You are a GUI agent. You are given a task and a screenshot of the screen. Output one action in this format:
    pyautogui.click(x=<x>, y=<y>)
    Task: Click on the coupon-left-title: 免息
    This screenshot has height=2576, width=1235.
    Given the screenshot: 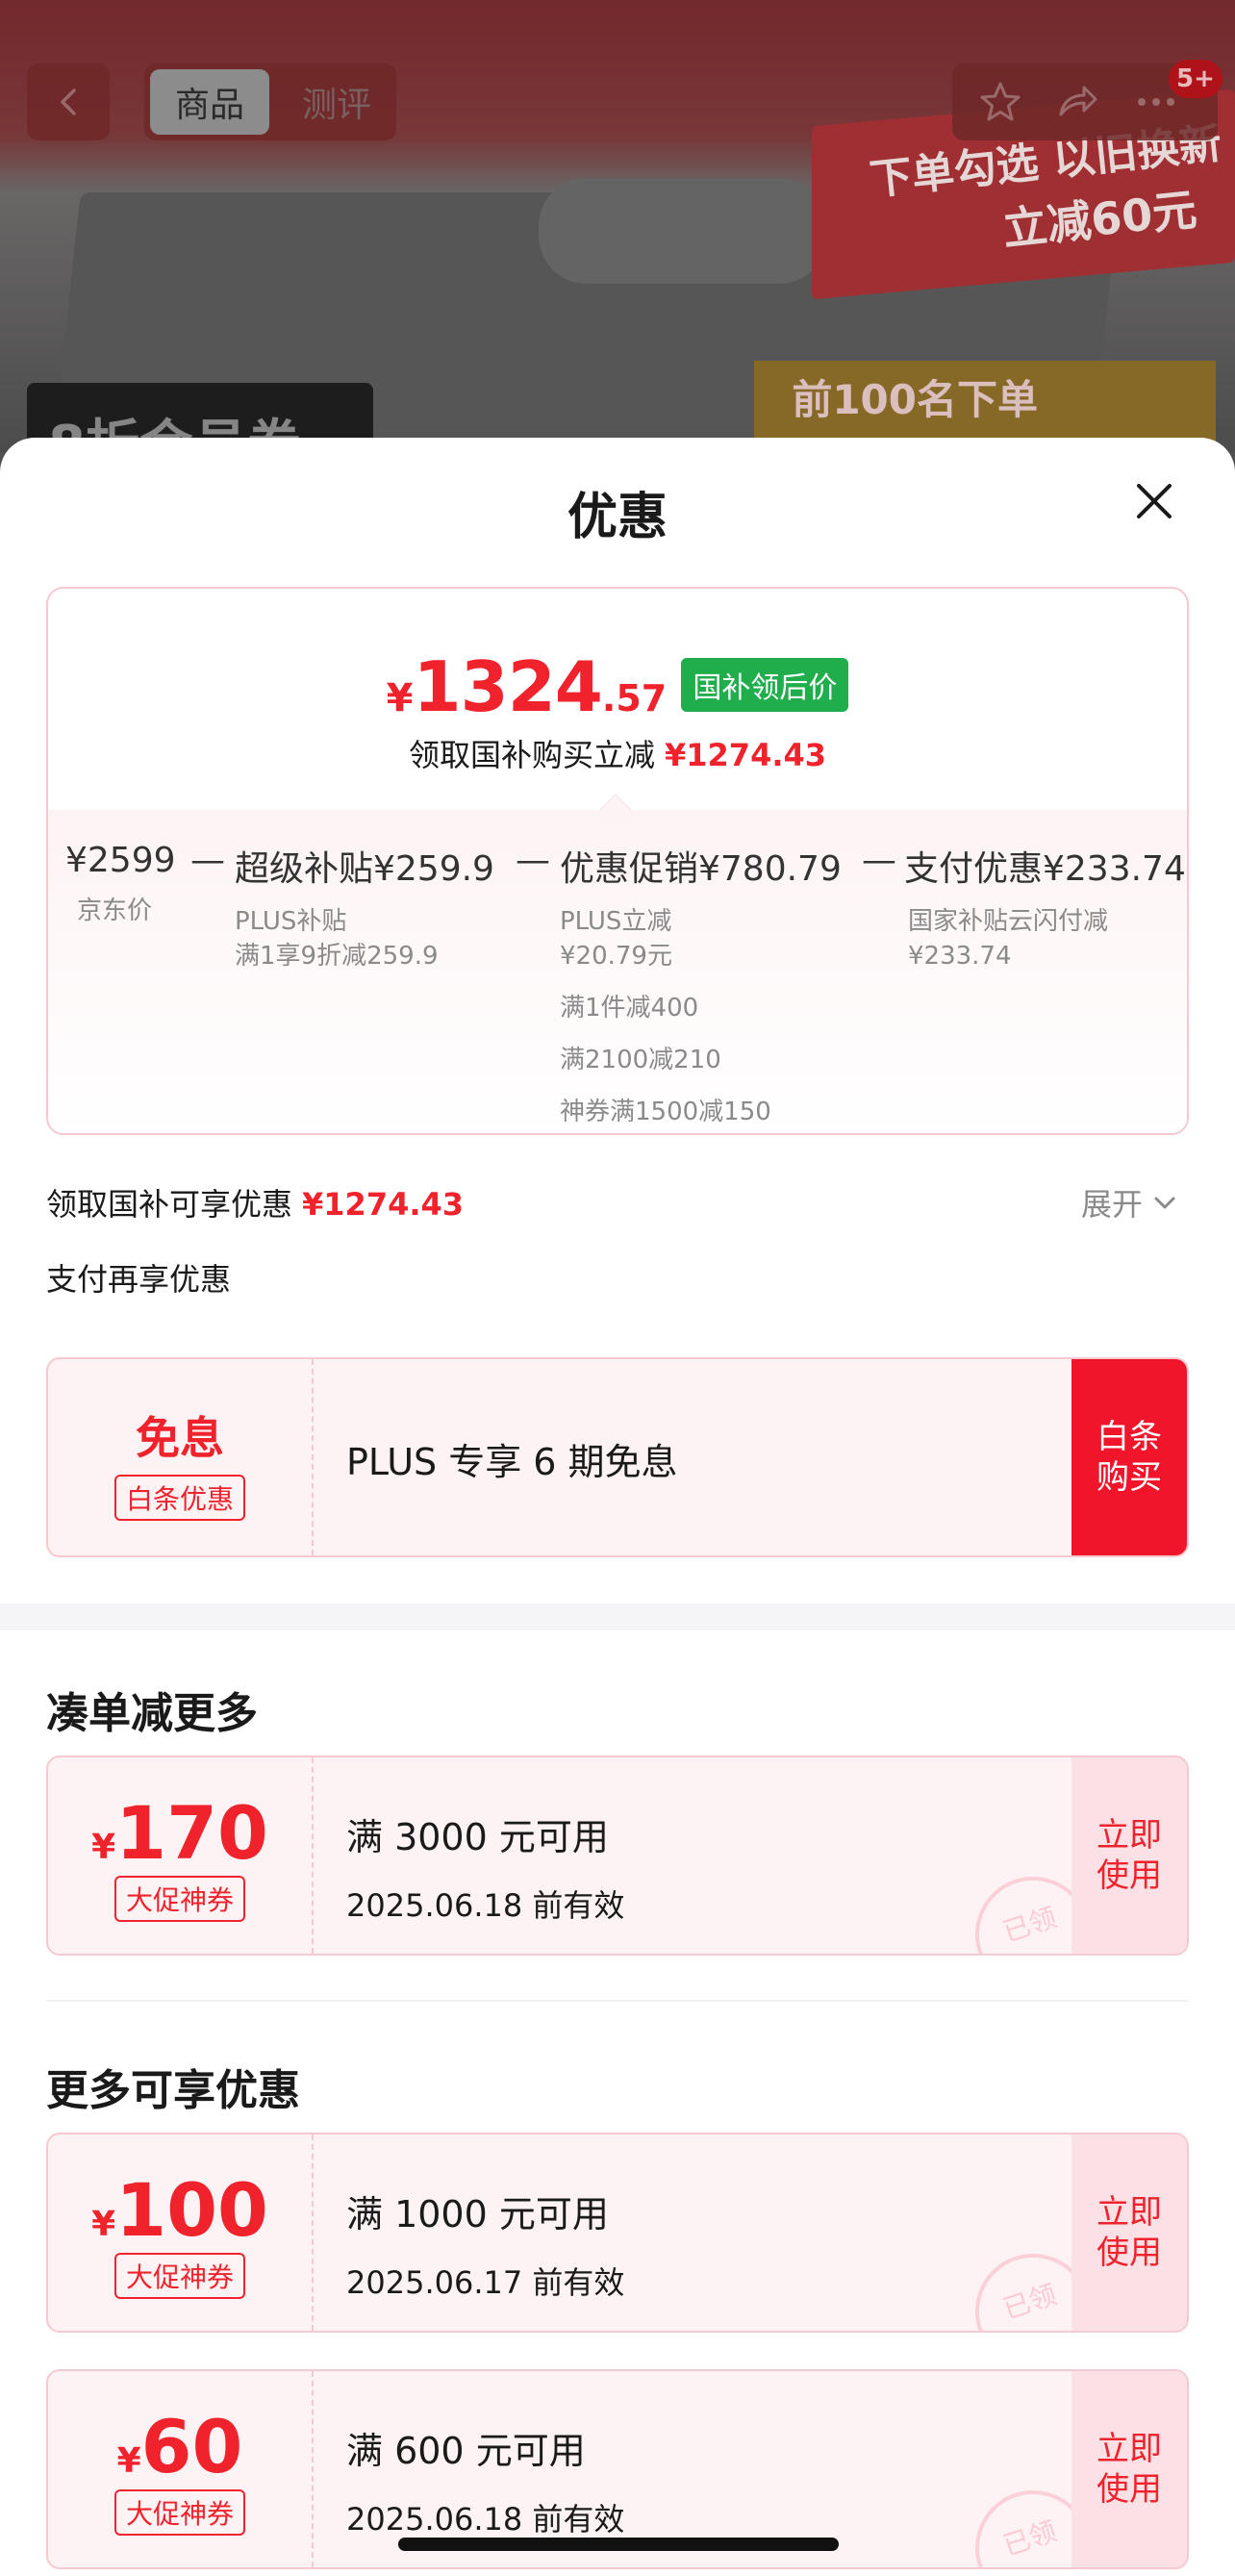 What is the action you would take?
    pyautogui.click(x=180, y=1438)
    